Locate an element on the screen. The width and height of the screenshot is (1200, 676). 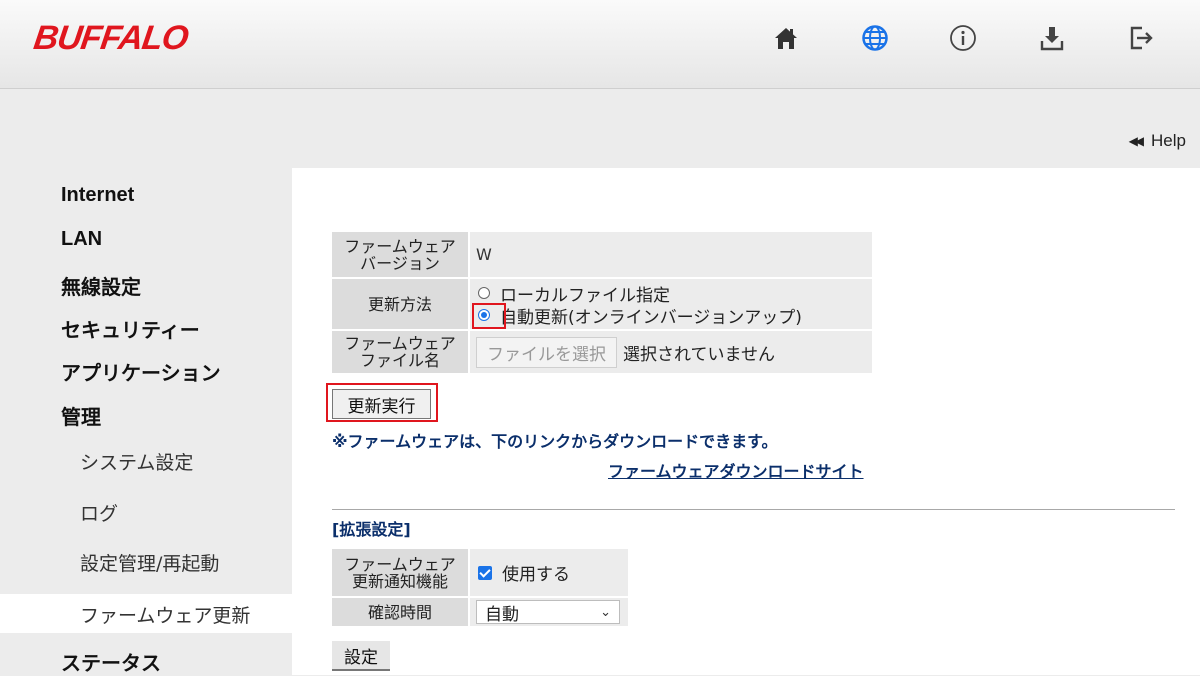
choose-file-button: ファイルを選択 is located at coordinates (546, 352).